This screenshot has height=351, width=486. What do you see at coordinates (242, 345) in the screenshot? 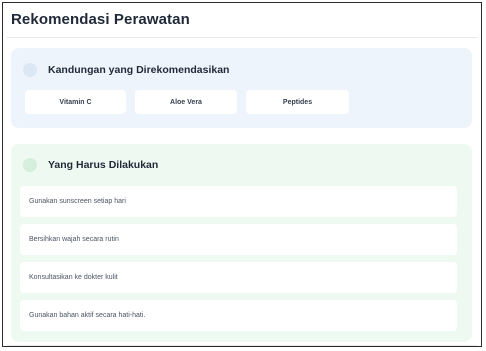
I see `bottom-divider` at bounding box center [242, 345].